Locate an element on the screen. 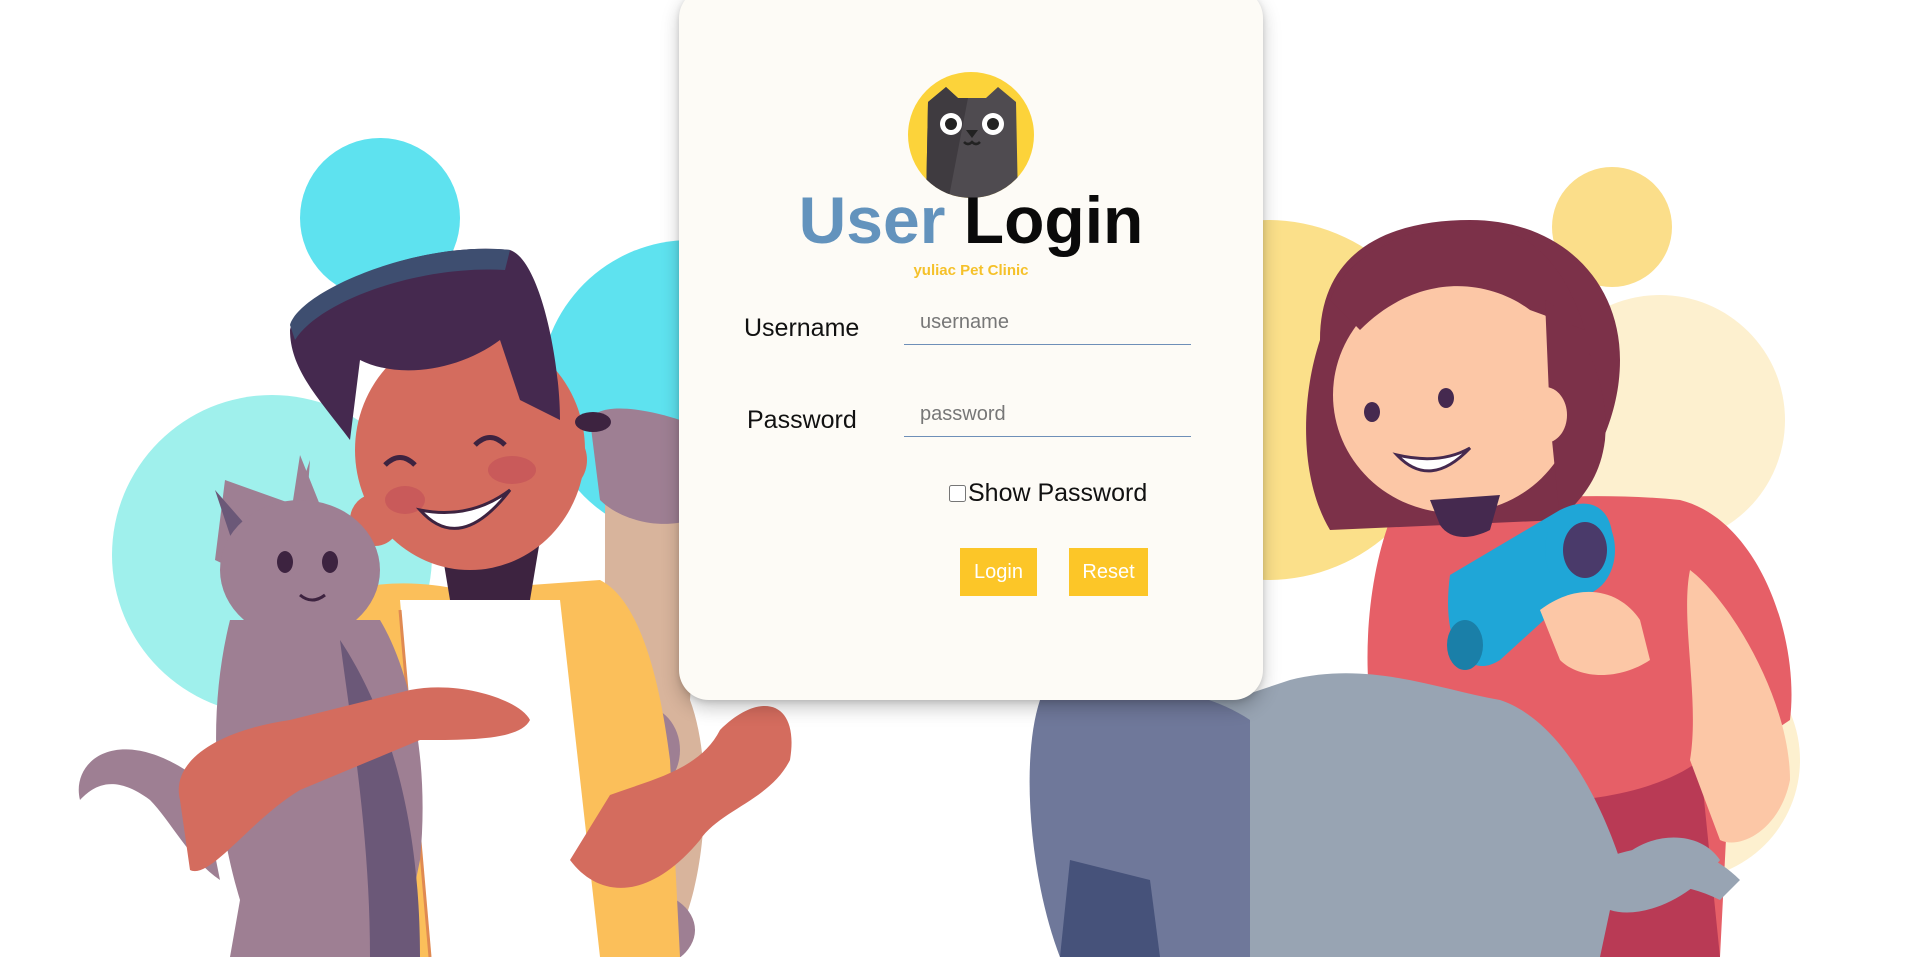  password-label: Password is located at coordinates (802, 420).